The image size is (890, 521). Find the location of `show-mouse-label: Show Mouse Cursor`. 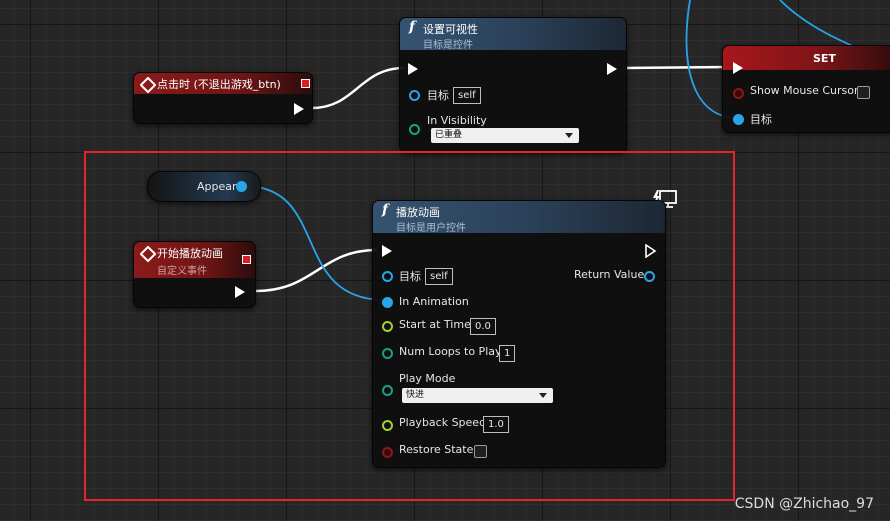

show-mouse-label: Show Mouse Cursor is located at coordinates (804, 90).